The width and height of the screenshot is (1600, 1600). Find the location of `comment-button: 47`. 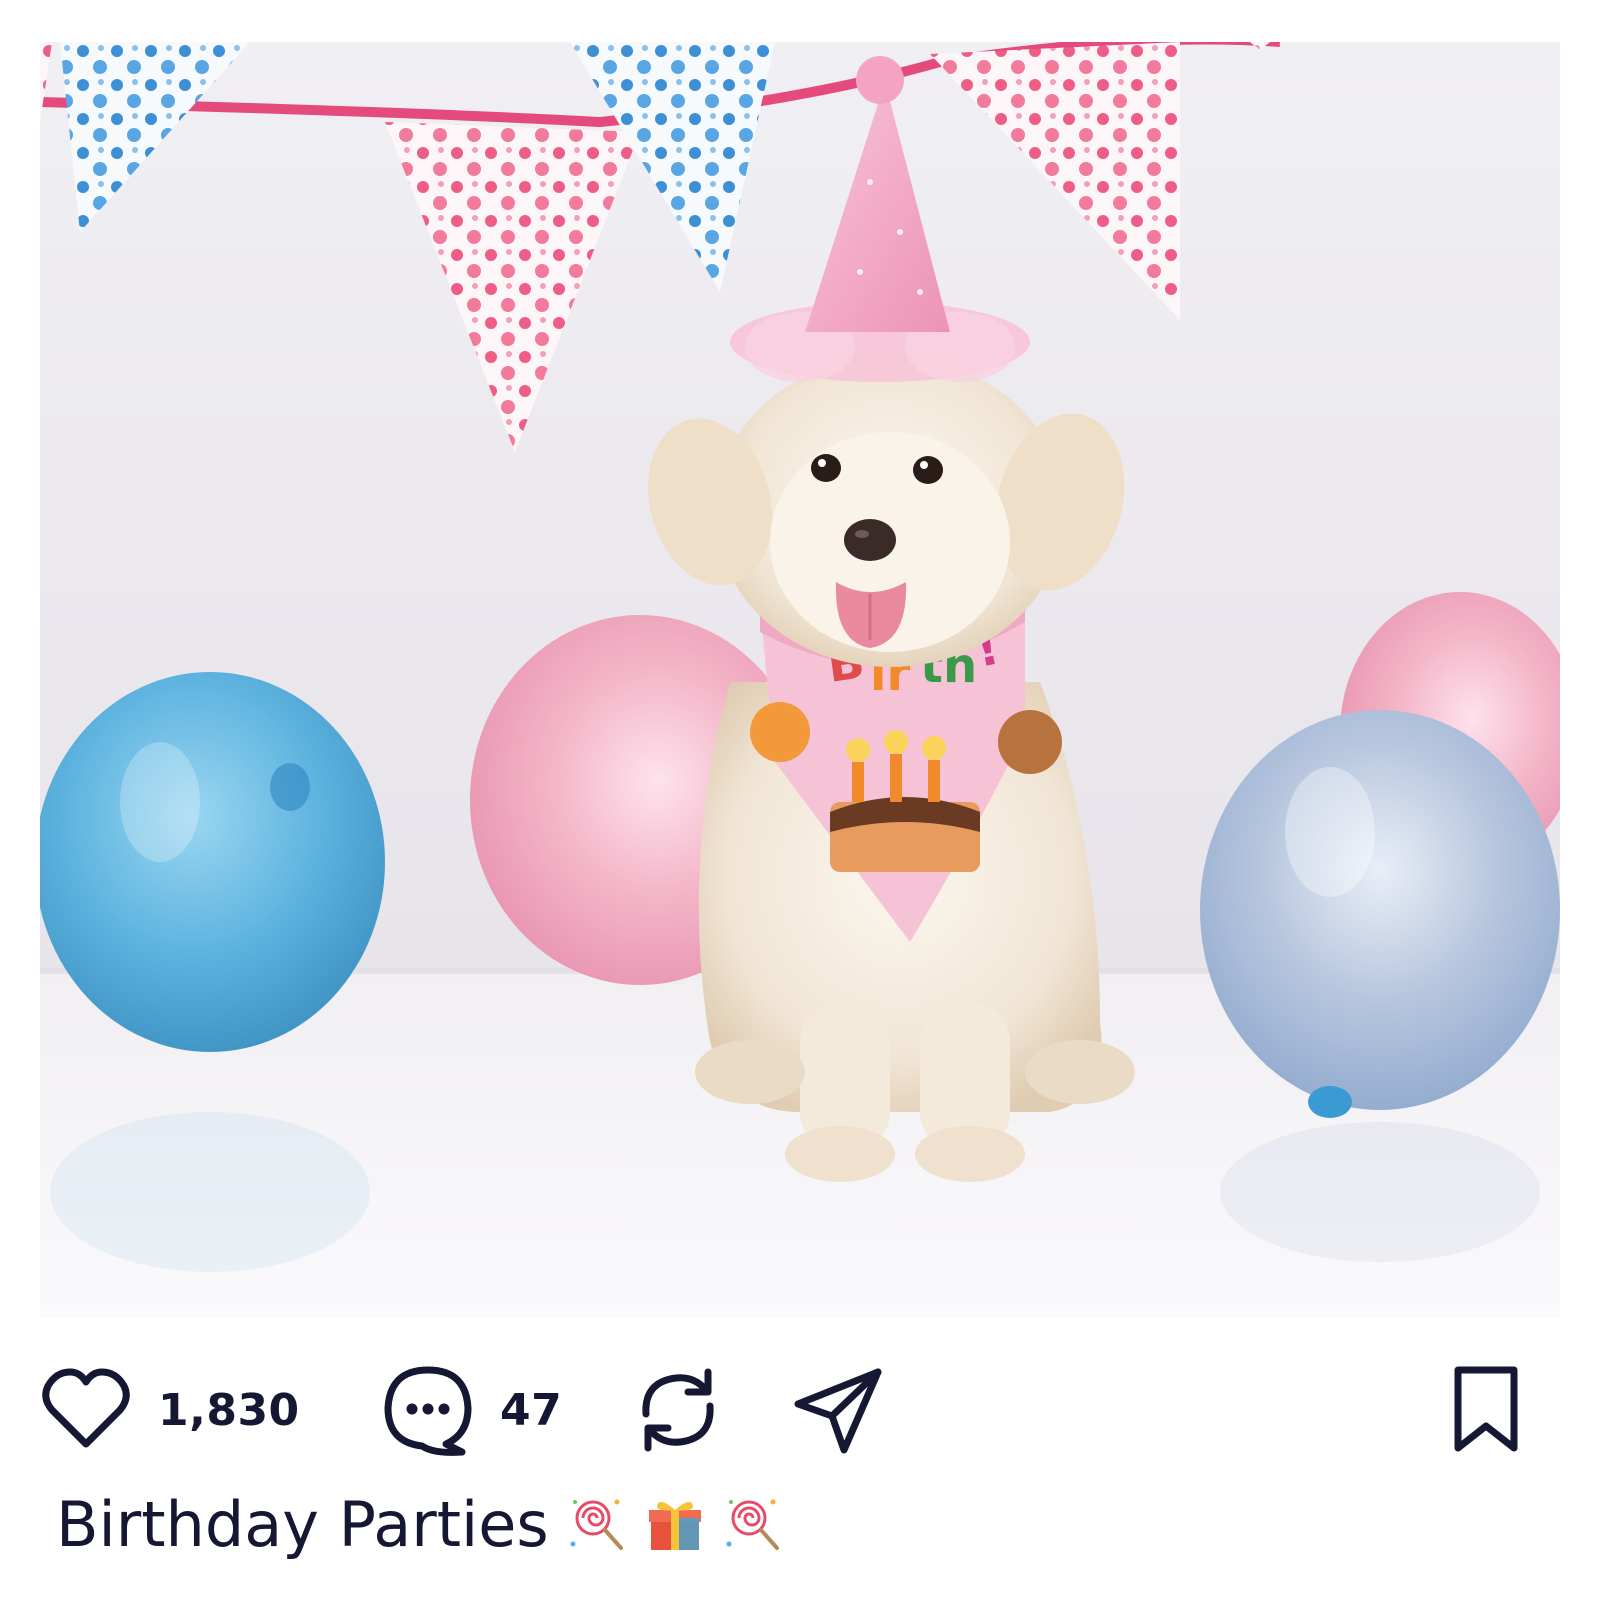

comment-button: 47 is located at coordinates (472, 1410).